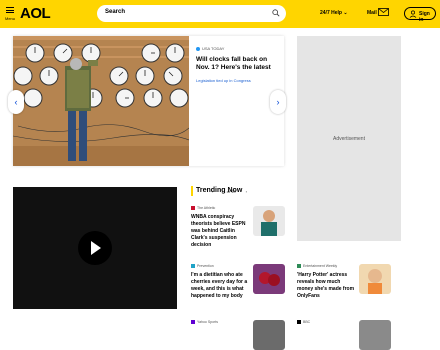 This screenshot has height=350, width=440. I want to click on play-icon, so click(95, 248).